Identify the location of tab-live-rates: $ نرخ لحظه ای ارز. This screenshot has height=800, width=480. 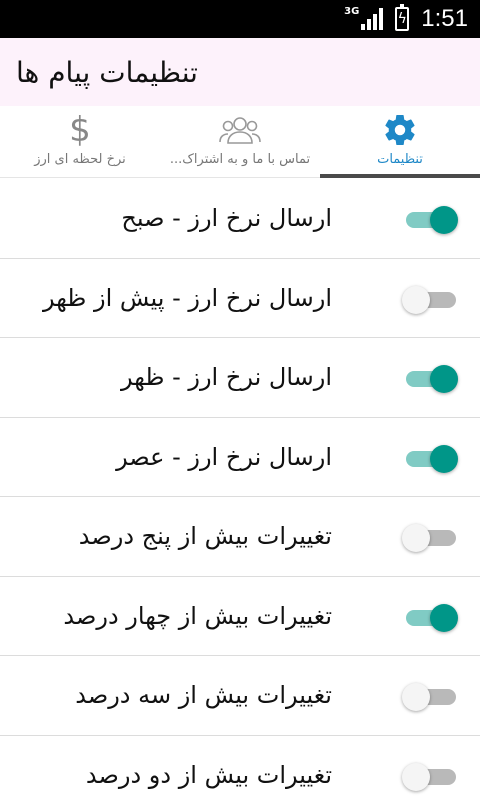
(80, 142).